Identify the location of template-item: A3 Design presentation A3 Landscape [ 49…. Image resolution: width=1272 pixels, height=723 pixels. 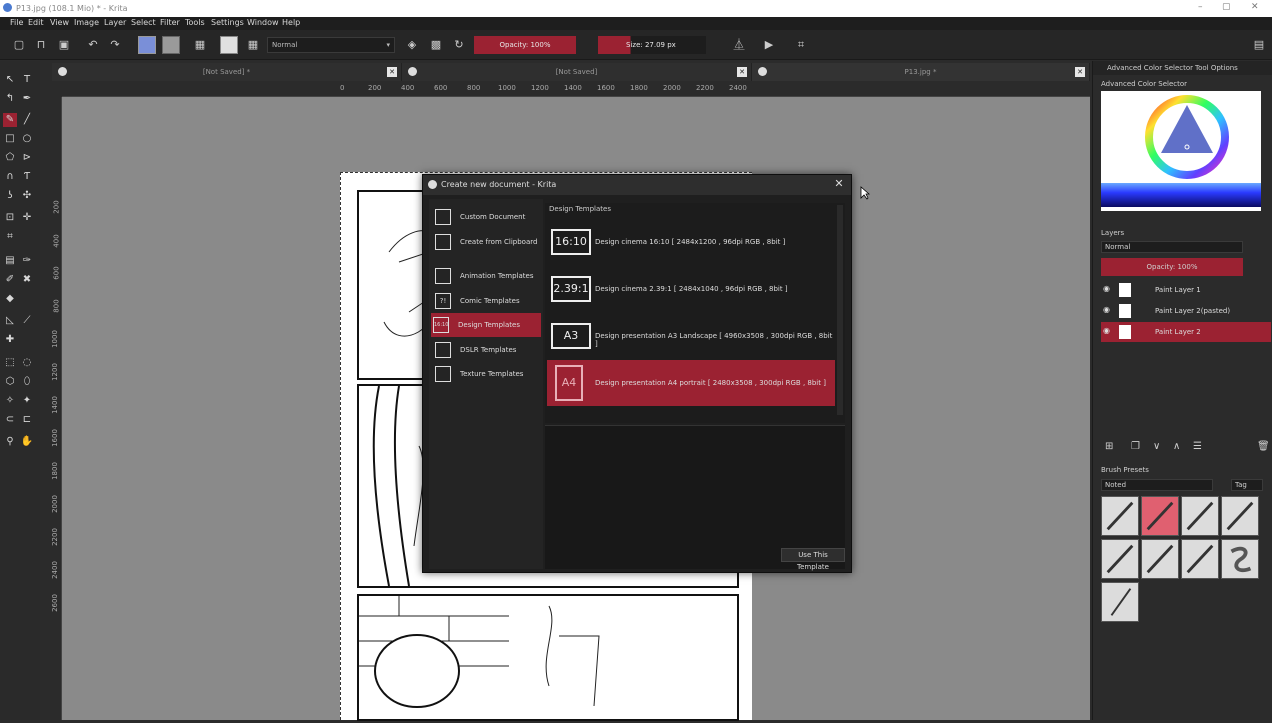
(691, 336).